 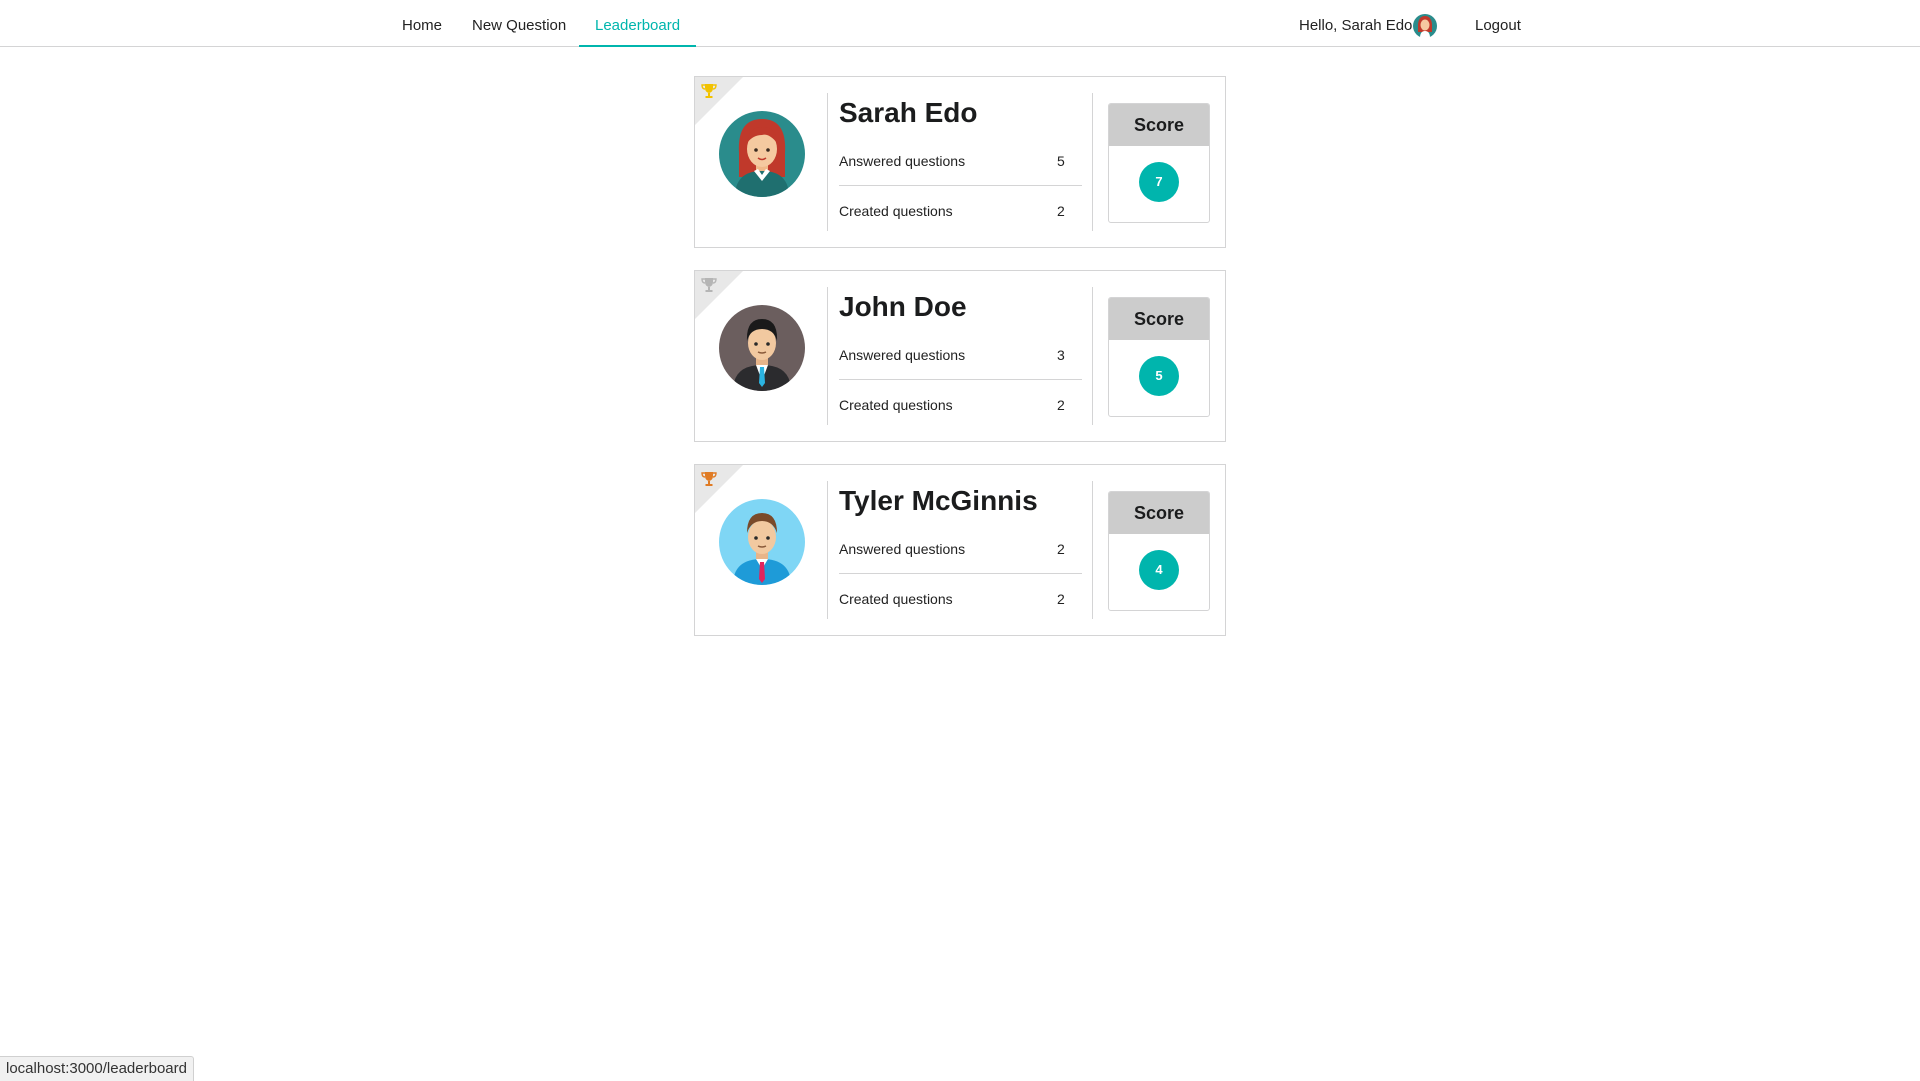 What do you see at coordinates (1159, 376) in the screenshot?
I see `score-badge: 5` at bounding box center [1159, 376].